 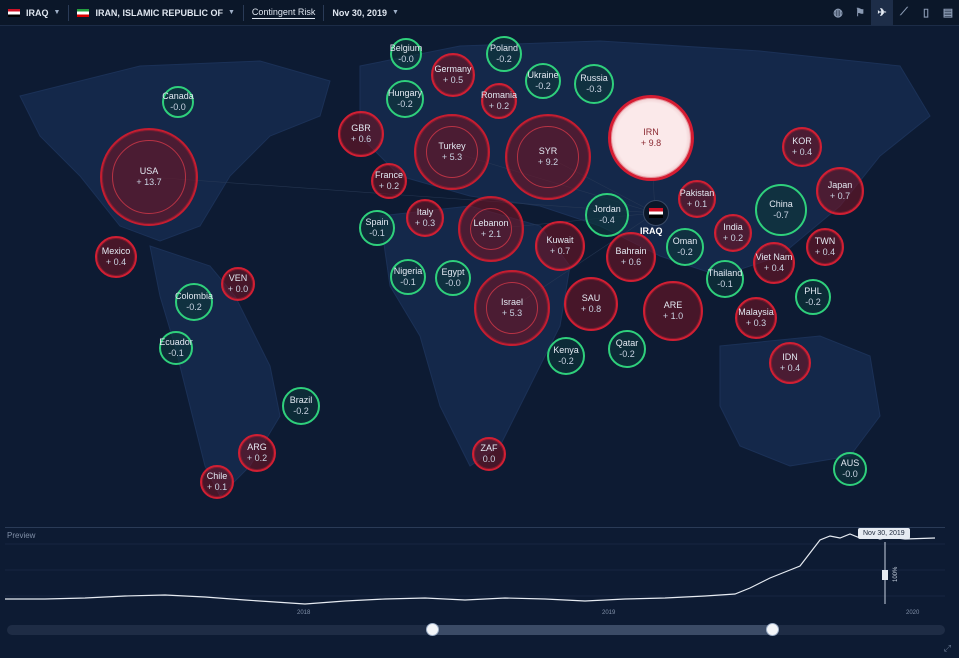 I want to click on country-bubble-syr: SYR + 9.2, so click(x=548, y=157).